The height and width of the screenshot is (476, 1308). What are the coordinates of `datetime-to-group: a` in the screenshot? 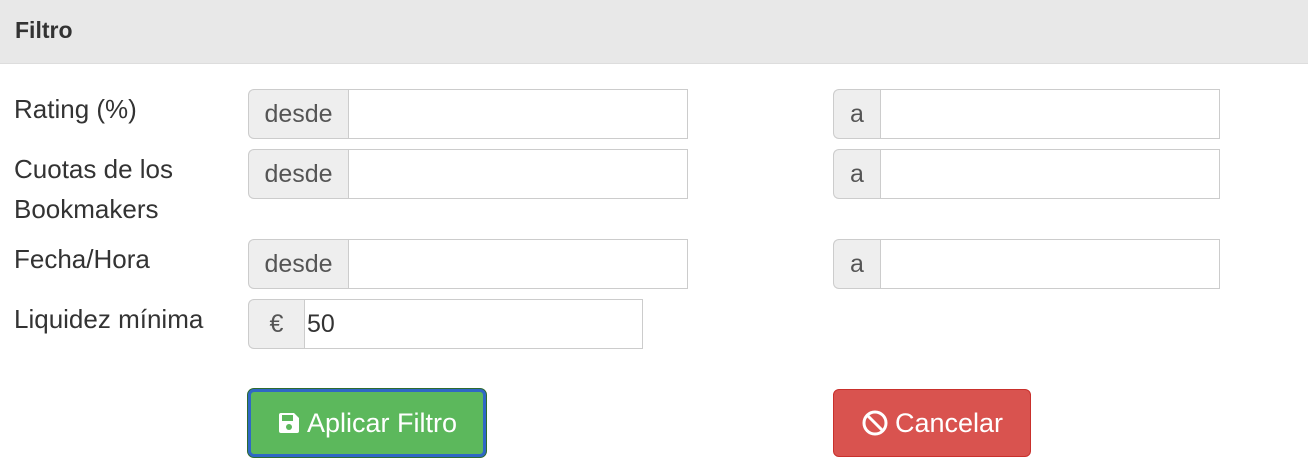 It's located at (1026, 264).